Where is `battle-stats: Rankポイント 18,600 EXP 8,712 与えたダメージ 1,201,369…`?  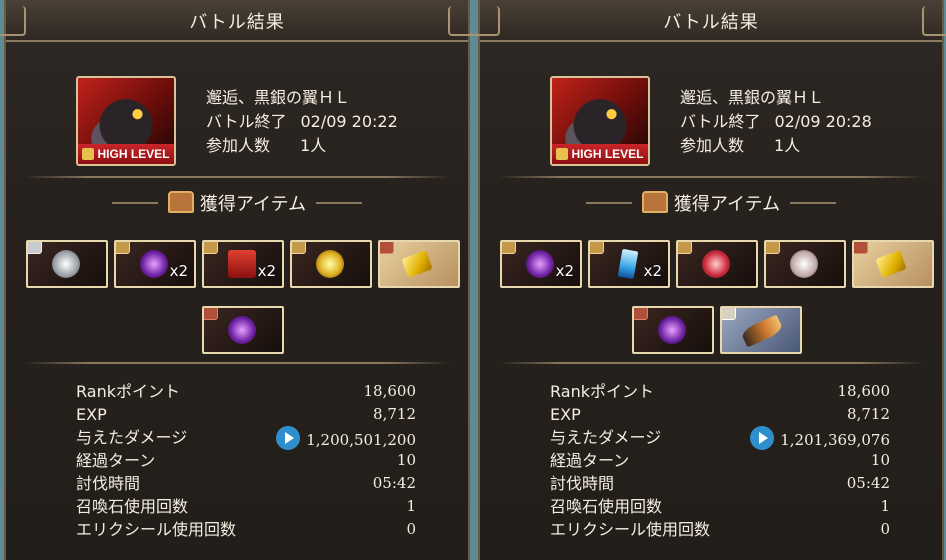
battle-stats: Rankポイント 18,600 EXP 8,712 与えたダメージ 1,201,369… is located at coordinates (720, 460).